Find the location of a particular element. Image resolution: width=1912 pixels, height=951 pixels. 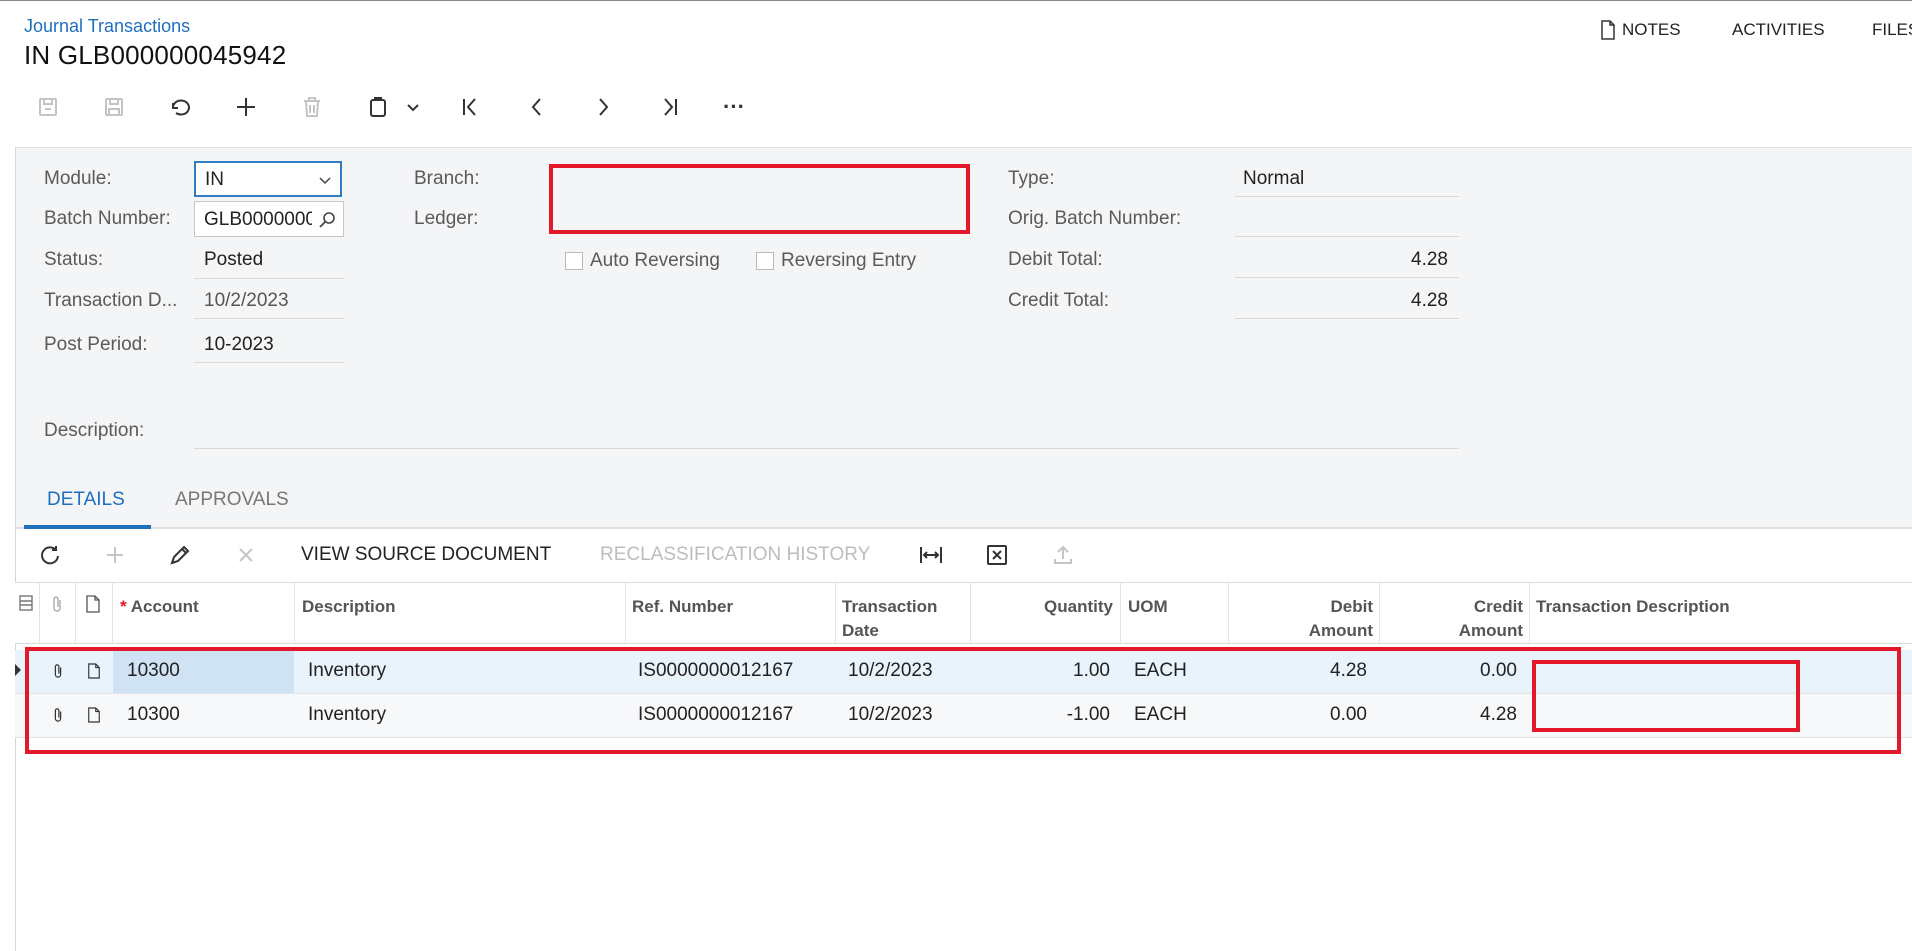

auto-reversing-label: Auto Reversing is located at coordinates (655, 260).